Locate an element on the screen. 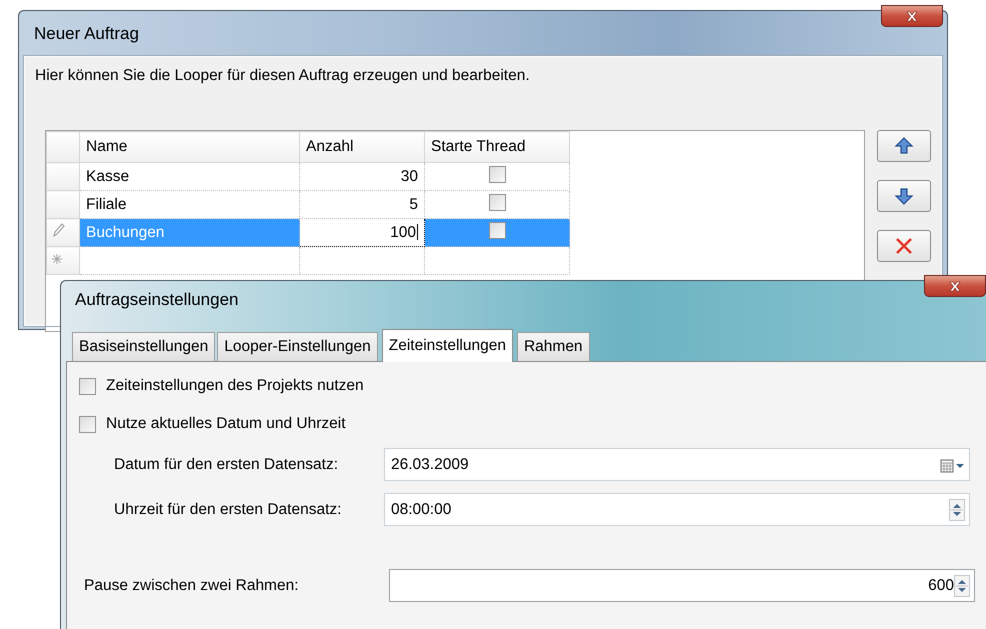 The width and height of the screenshot is (986, 629). number-field: 600 is located at coordinates (682, 585).